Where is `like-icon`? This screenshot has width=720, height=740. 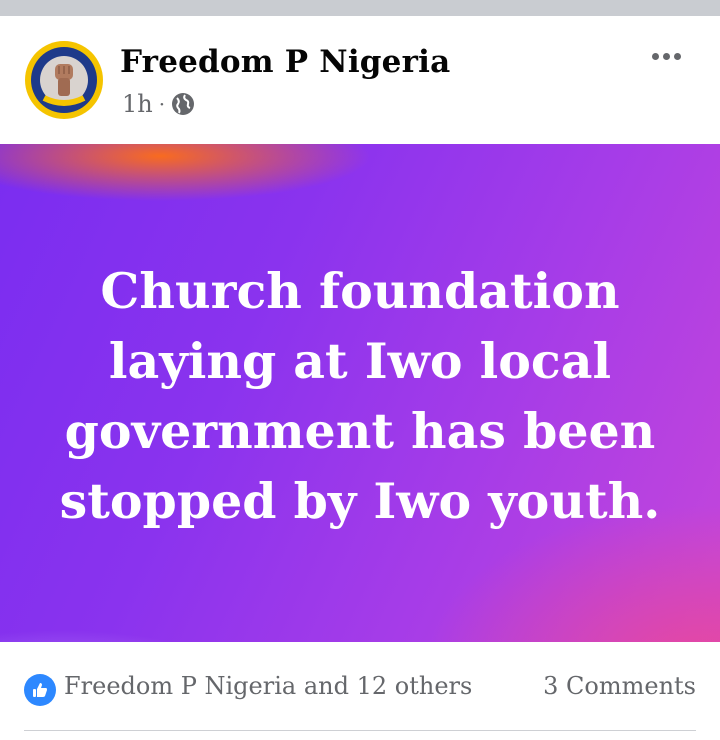
like-icon is located at coordinates (40, 690).